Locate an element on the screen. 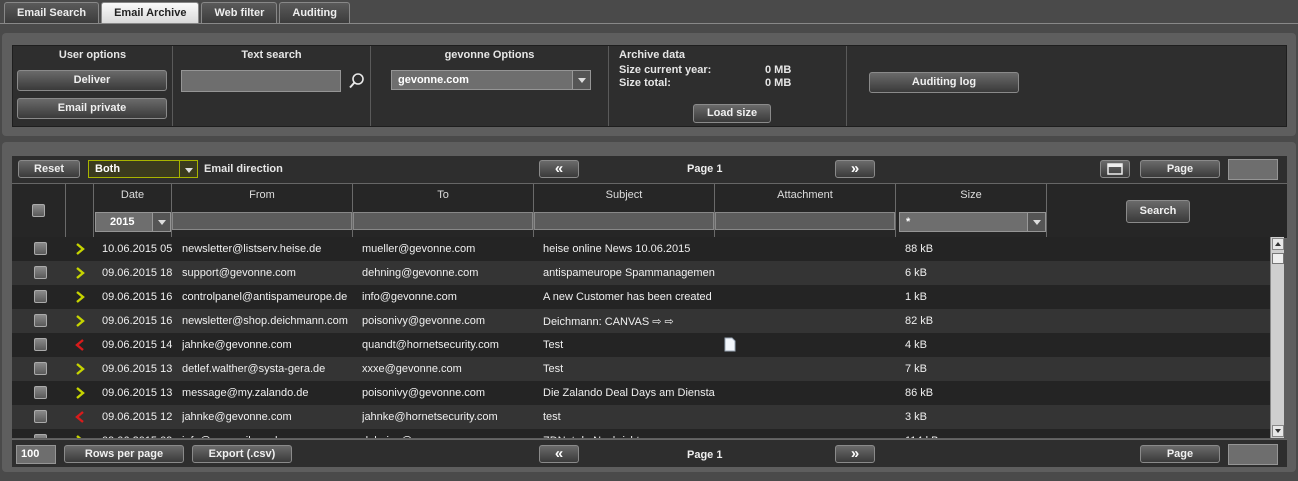 The width and height of the screenshot is (1298, 481). header-attachment-col: Attachment is located at coordinates (805, 211).